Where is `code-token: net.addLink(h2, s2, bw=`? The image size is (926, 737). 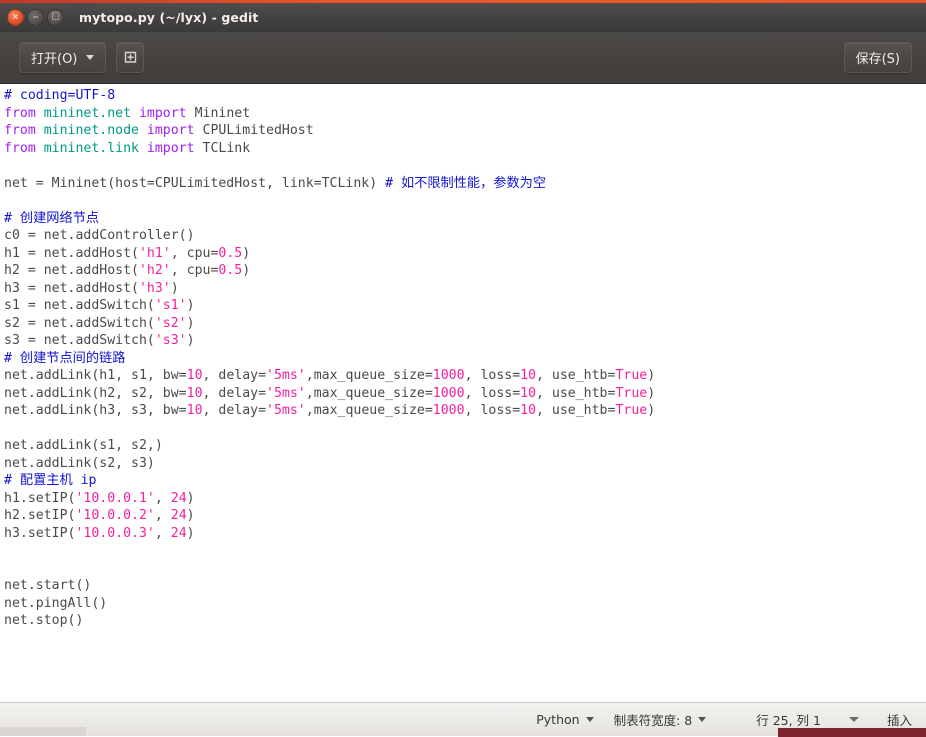
code-token: net.addLink(h2, s2, bw= is located at coordinates (95, 393).